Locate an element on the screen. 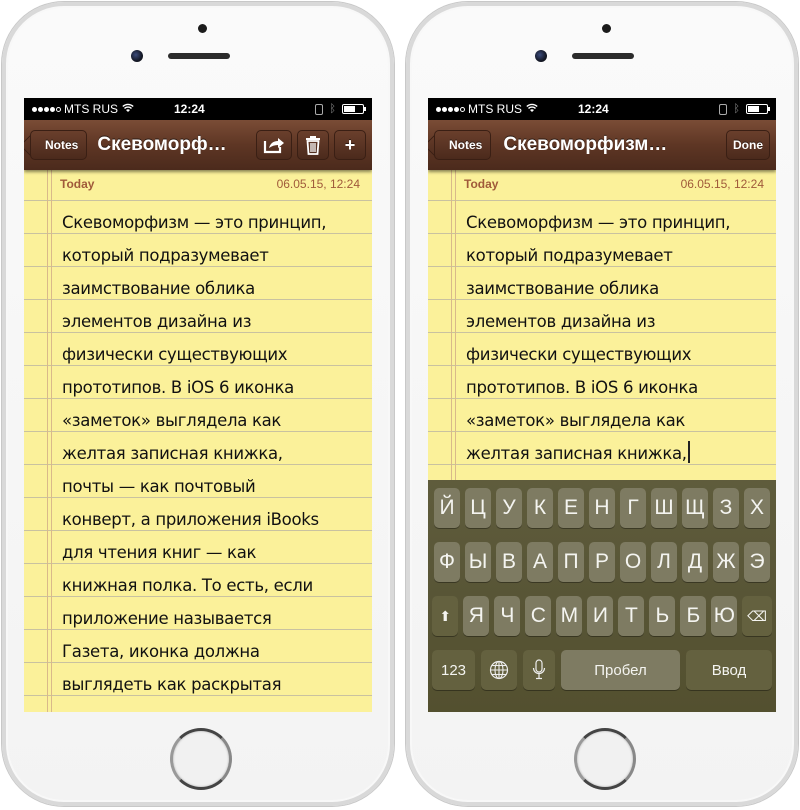 This screenshot has width=800, height=810. numbers-key: 123 is located at coordinates (453, 670).